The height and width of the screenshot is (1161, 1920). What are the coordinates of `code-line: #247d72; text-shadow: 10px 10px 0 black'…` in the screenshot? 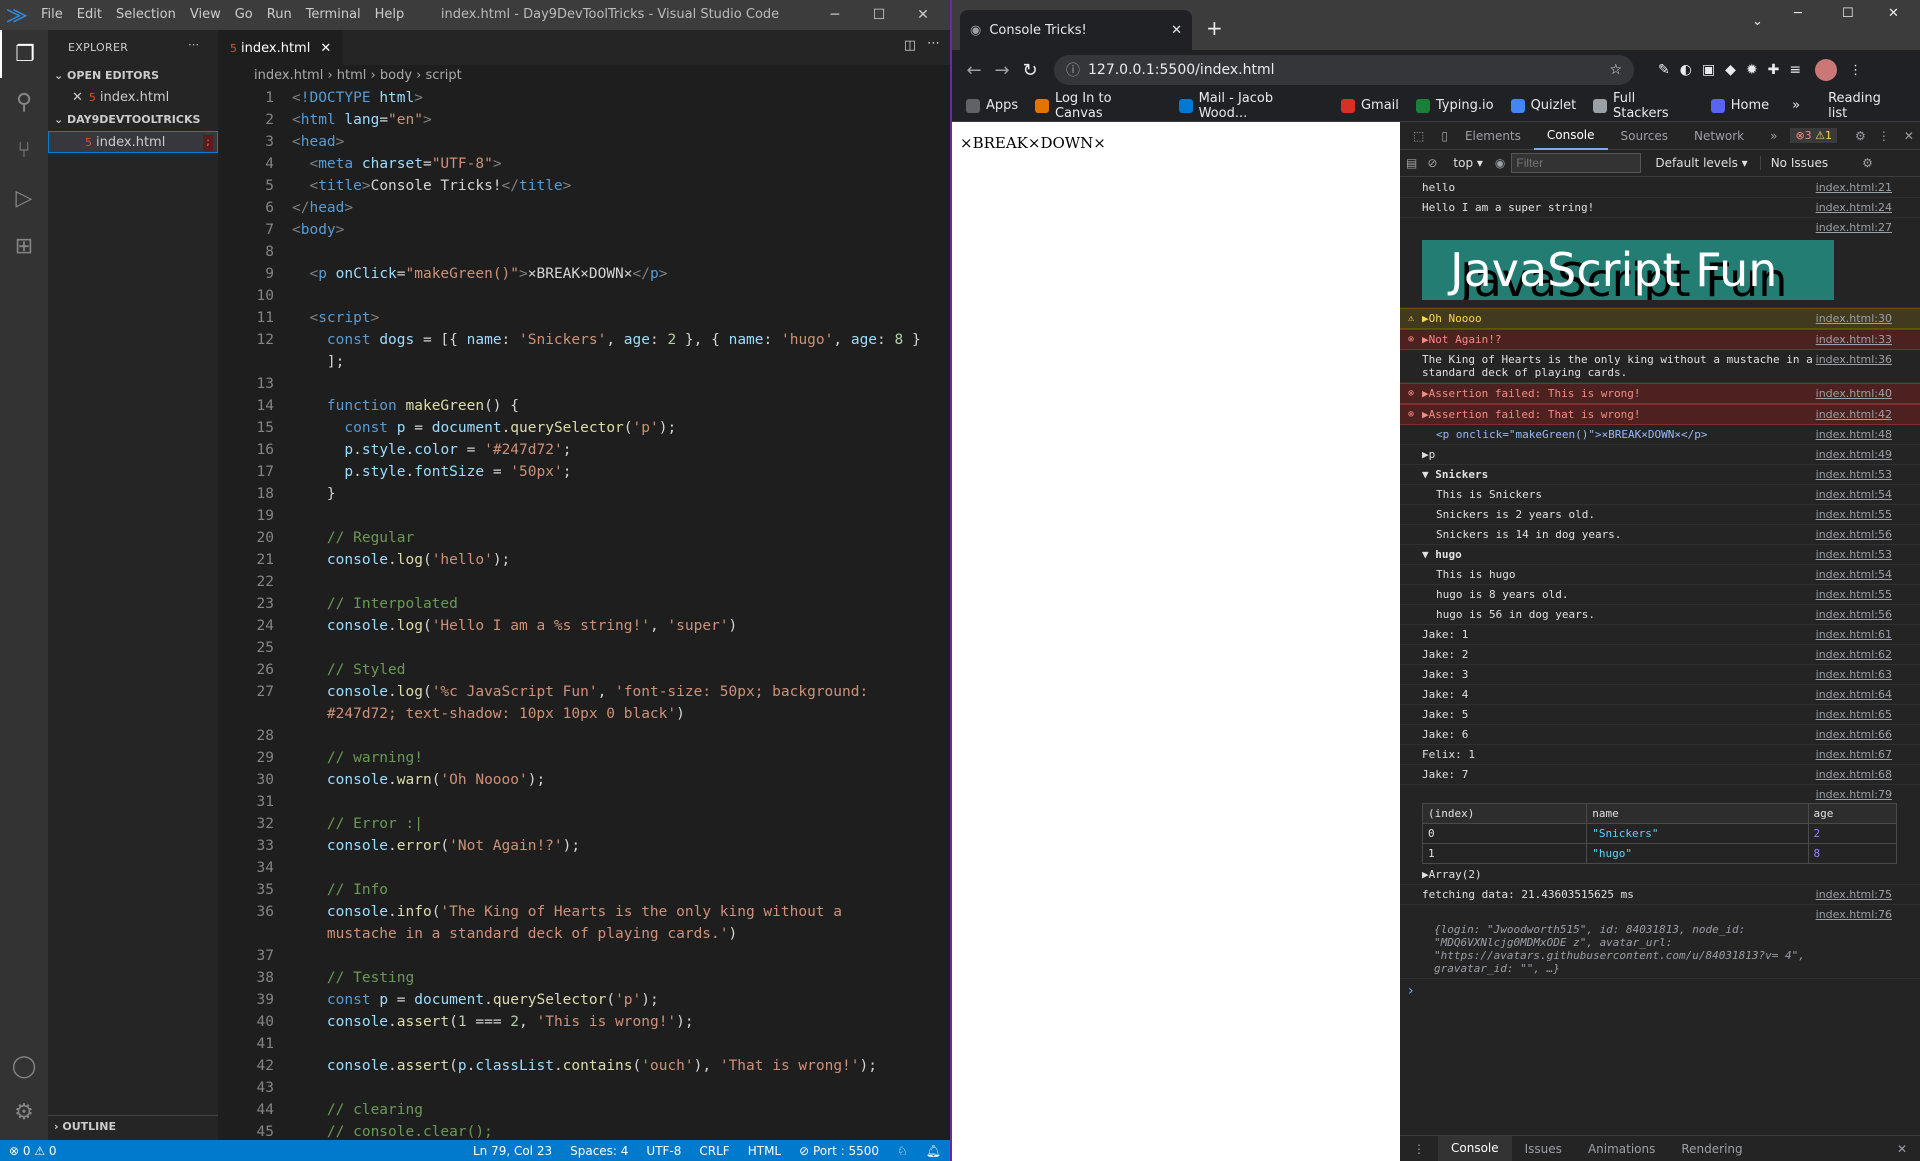 It's located at (584, 714).